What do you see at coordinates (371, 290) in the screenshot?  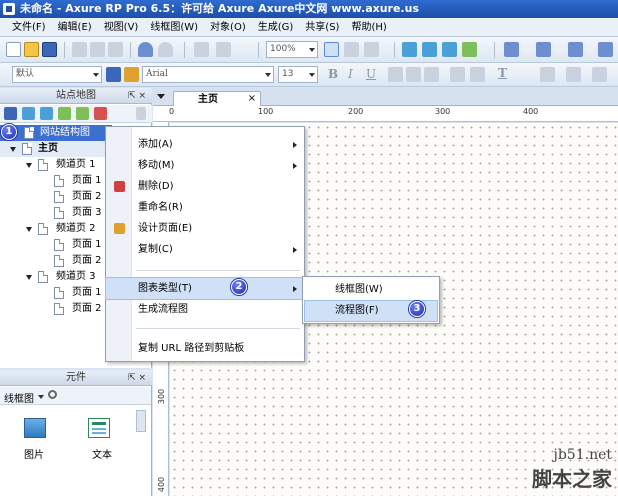 I see `submenu-item-wireframe: 线框图(W)` at bounding box center [371, 290].